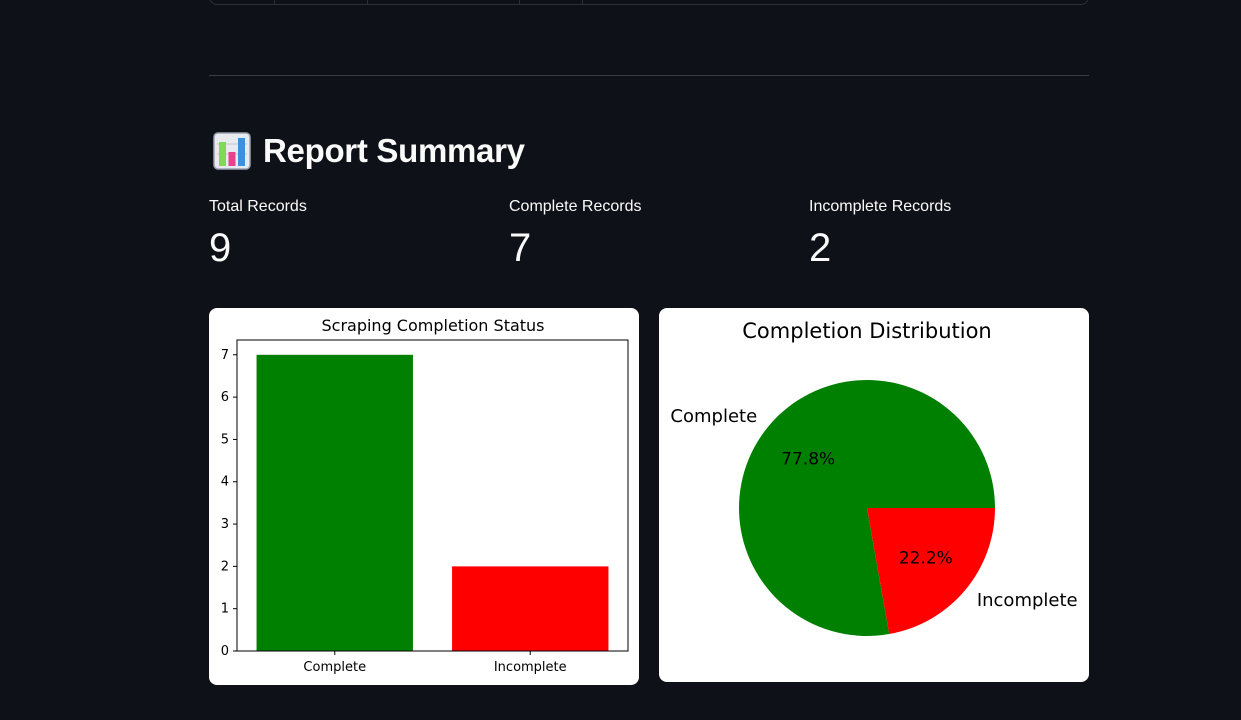 The image size is (1241, 720). I want to click on bar-incomplete, so click(530, 608).